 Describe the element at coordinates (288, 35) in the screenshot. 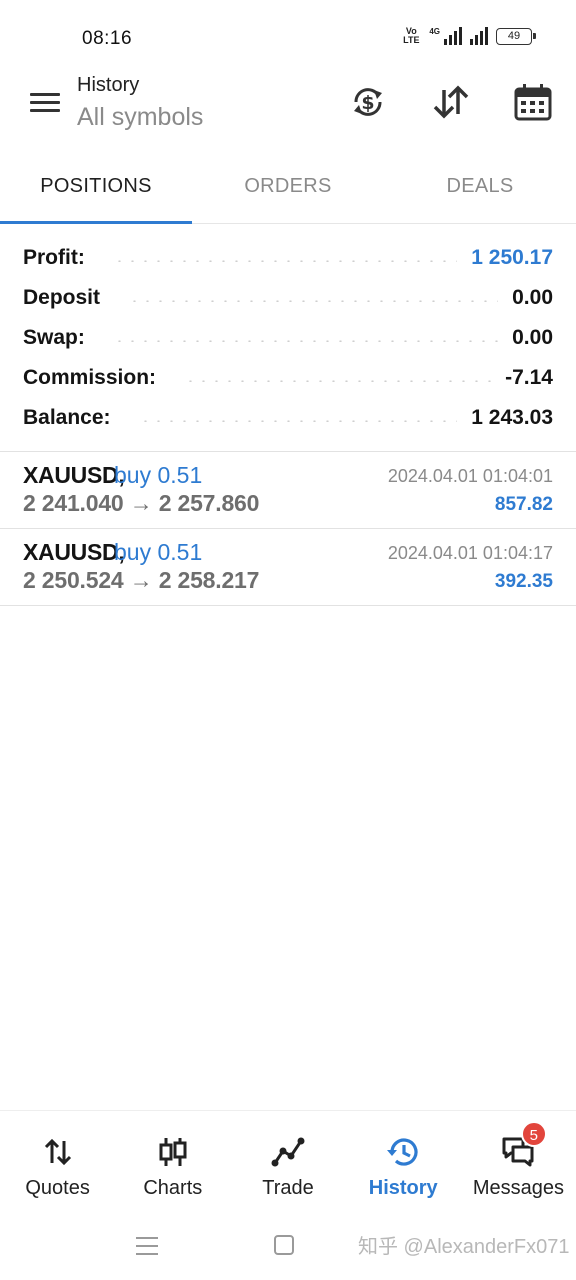

I see `status-bar: 08:16 Vo LTE 4G 49` at that location.